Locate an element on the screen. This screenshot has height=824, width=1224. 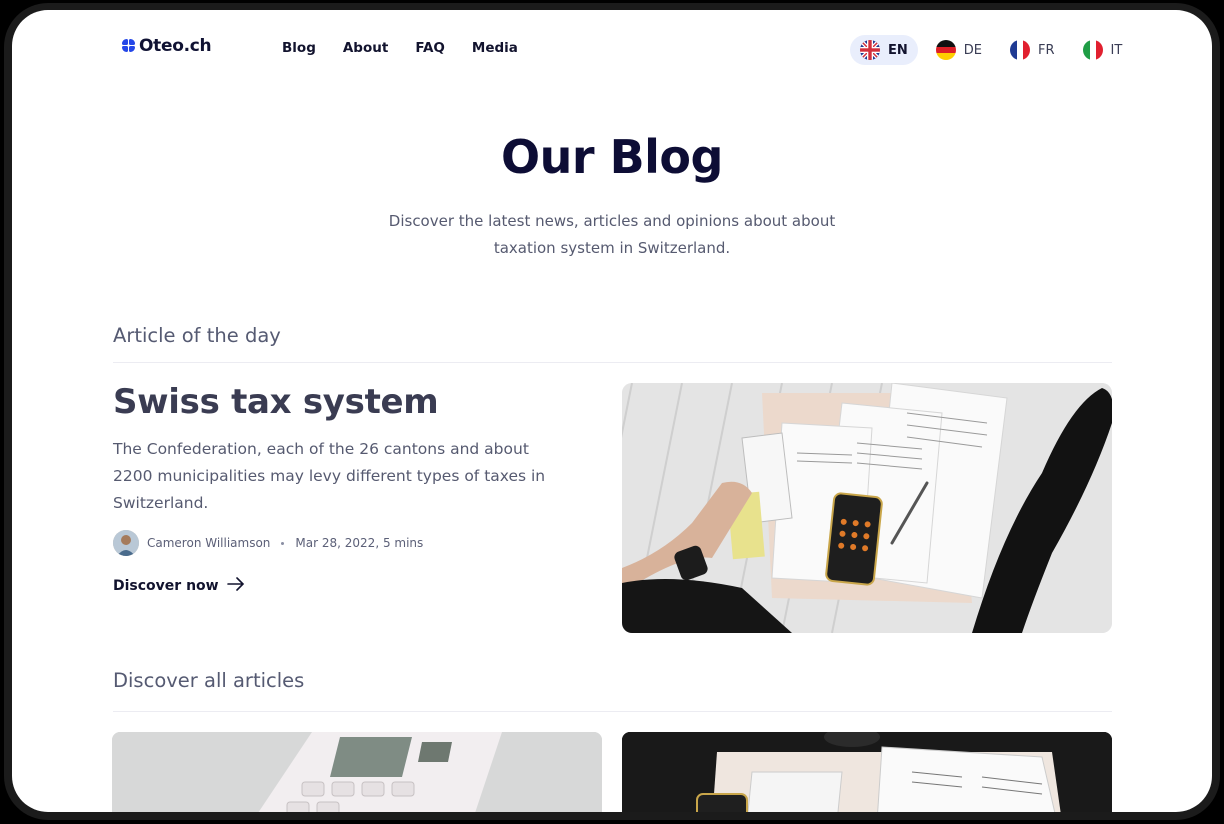
lang-de: DE is located at coordinates (959, 50).